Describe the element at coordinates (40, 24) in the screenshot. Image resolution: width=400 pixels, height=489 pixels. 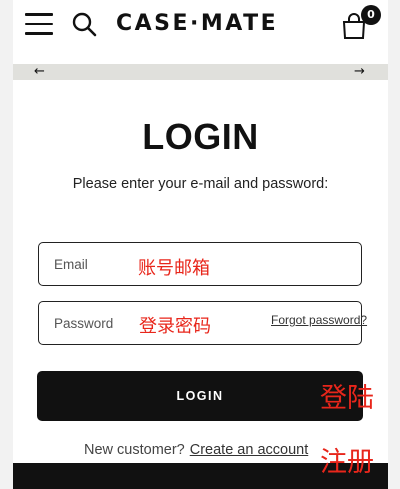
I see `menu-icon` at that location.